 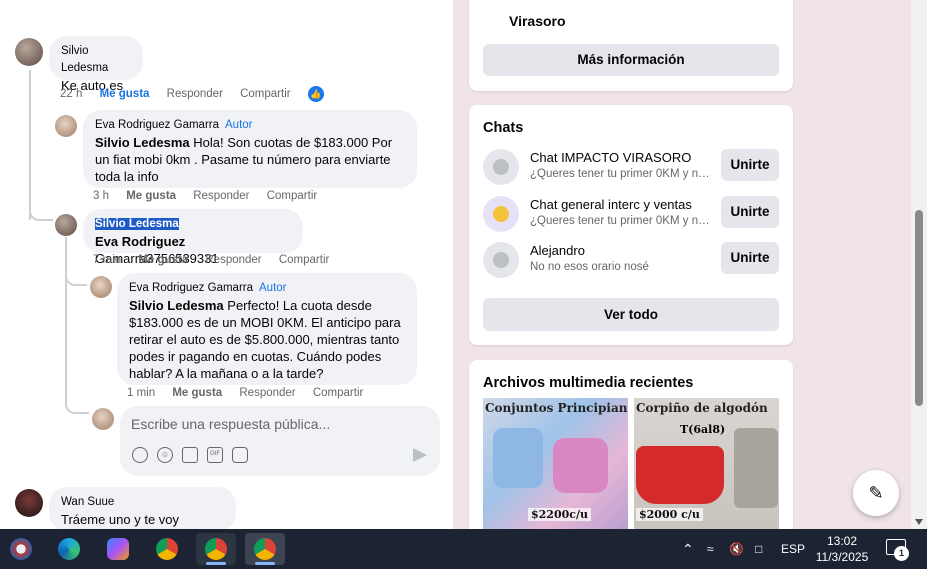 I want to click on media-thumbnail: Conjuntos Principiant $2200c/u, so click(x=555, y=463).